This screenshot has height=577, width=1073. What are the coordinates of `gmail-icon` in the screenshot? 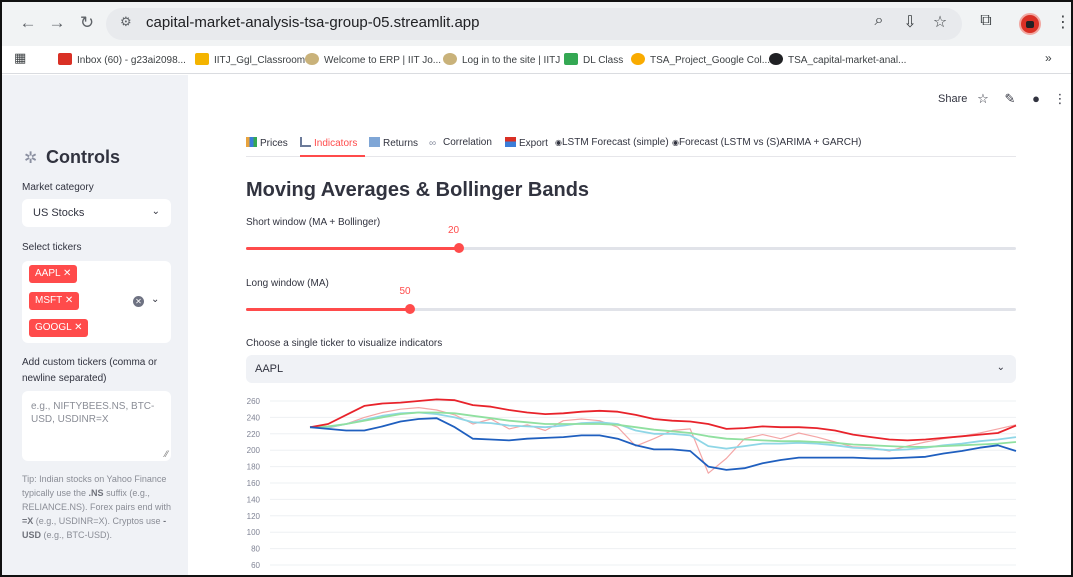 It's located at (65, 59).